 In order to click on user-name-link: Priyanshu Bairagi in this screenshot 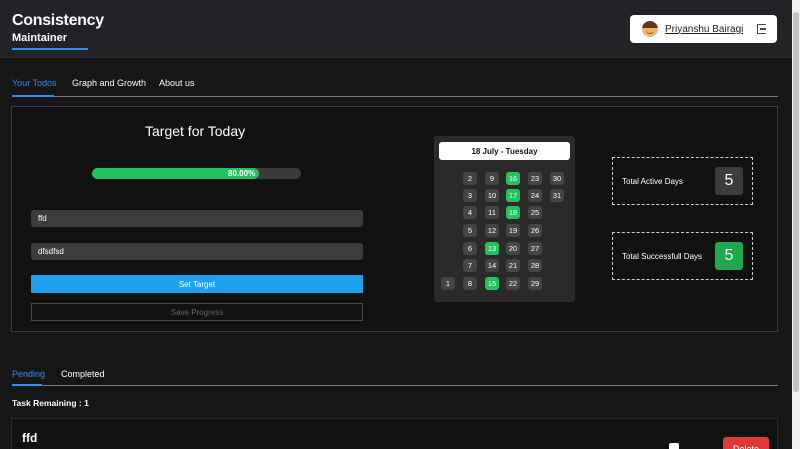, I will do `click(704, 29)`.